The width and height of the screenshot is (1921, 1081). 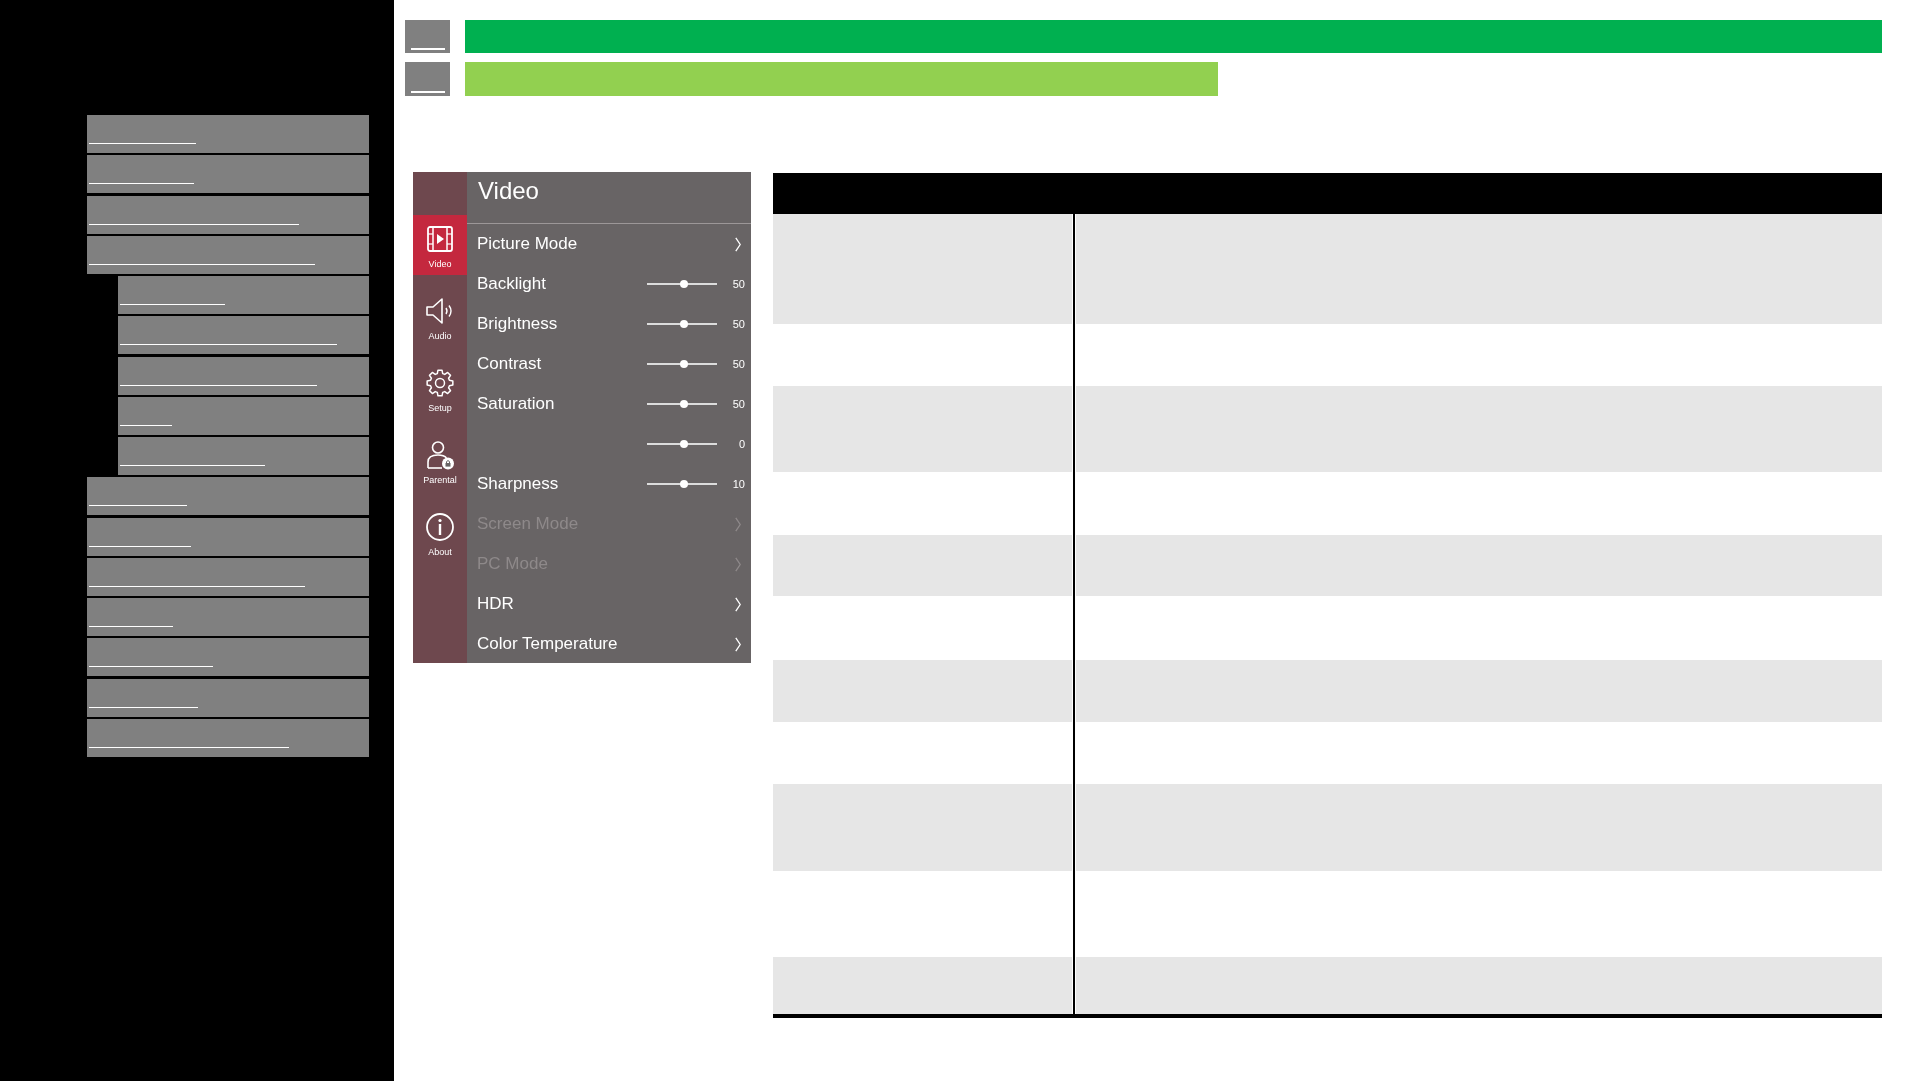 What do you see at coordinates (609, 484) in the screenshot?
I see `menu-item: Sharpness 10` at bounding box center [609, 484].